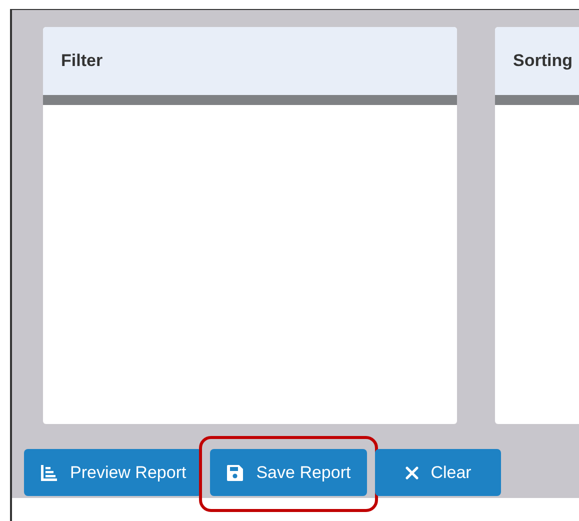 The height and width of the screenshot is (521, 579). I want to click on action-button: Clear, so click(438, 472).